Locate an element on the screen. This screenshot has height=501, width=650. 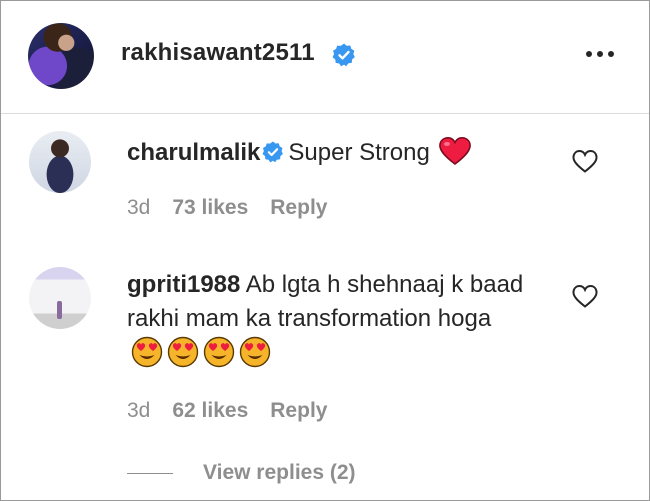
comment-body: charulmalik Super Strong is located at coordinates (337, 153).